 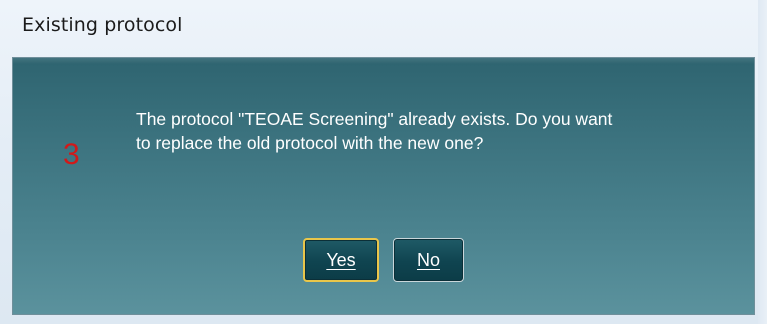 What do you see at coordinates (341, 260) in the screenshot?
I see `yes-button: Yes` at bounding box center [341, 260].